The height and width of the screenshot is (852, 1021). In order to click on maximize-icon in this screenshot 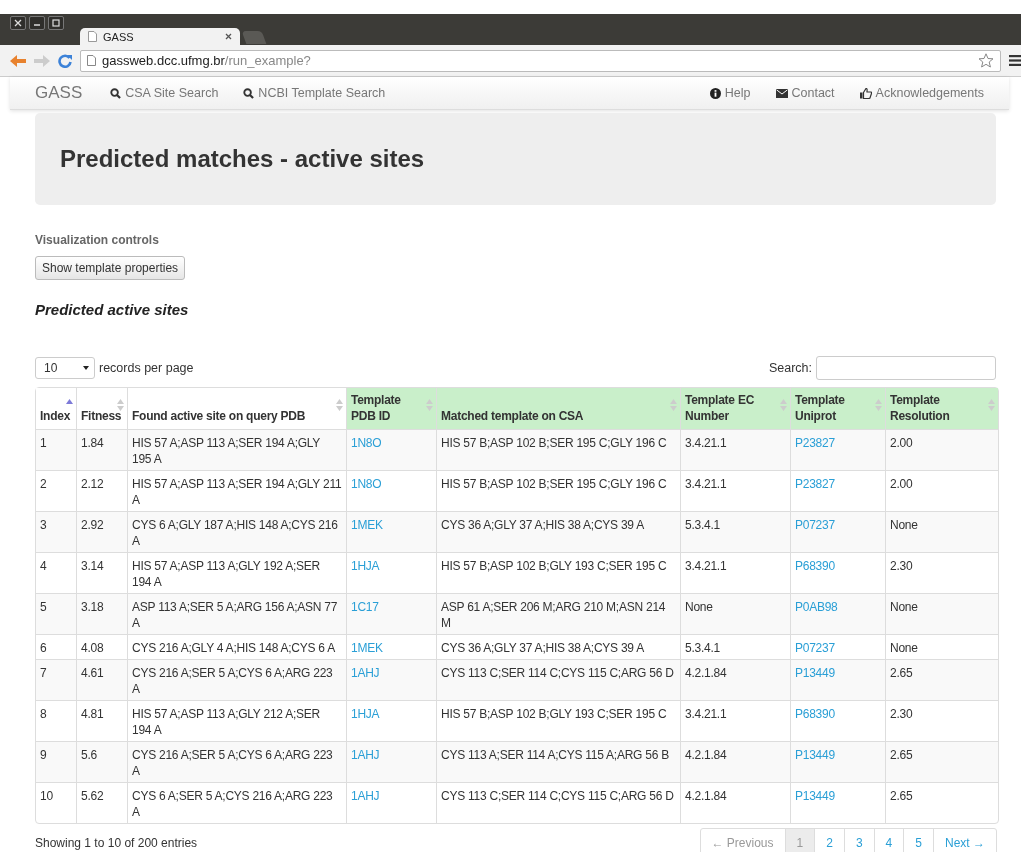, I will do `click(56, 23)`.